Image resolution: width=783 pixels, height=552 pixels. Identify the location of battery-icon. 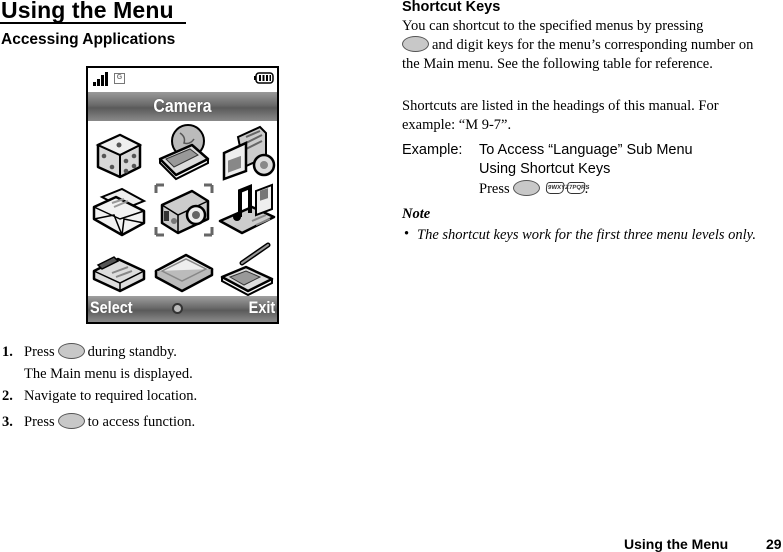
(264, 78).